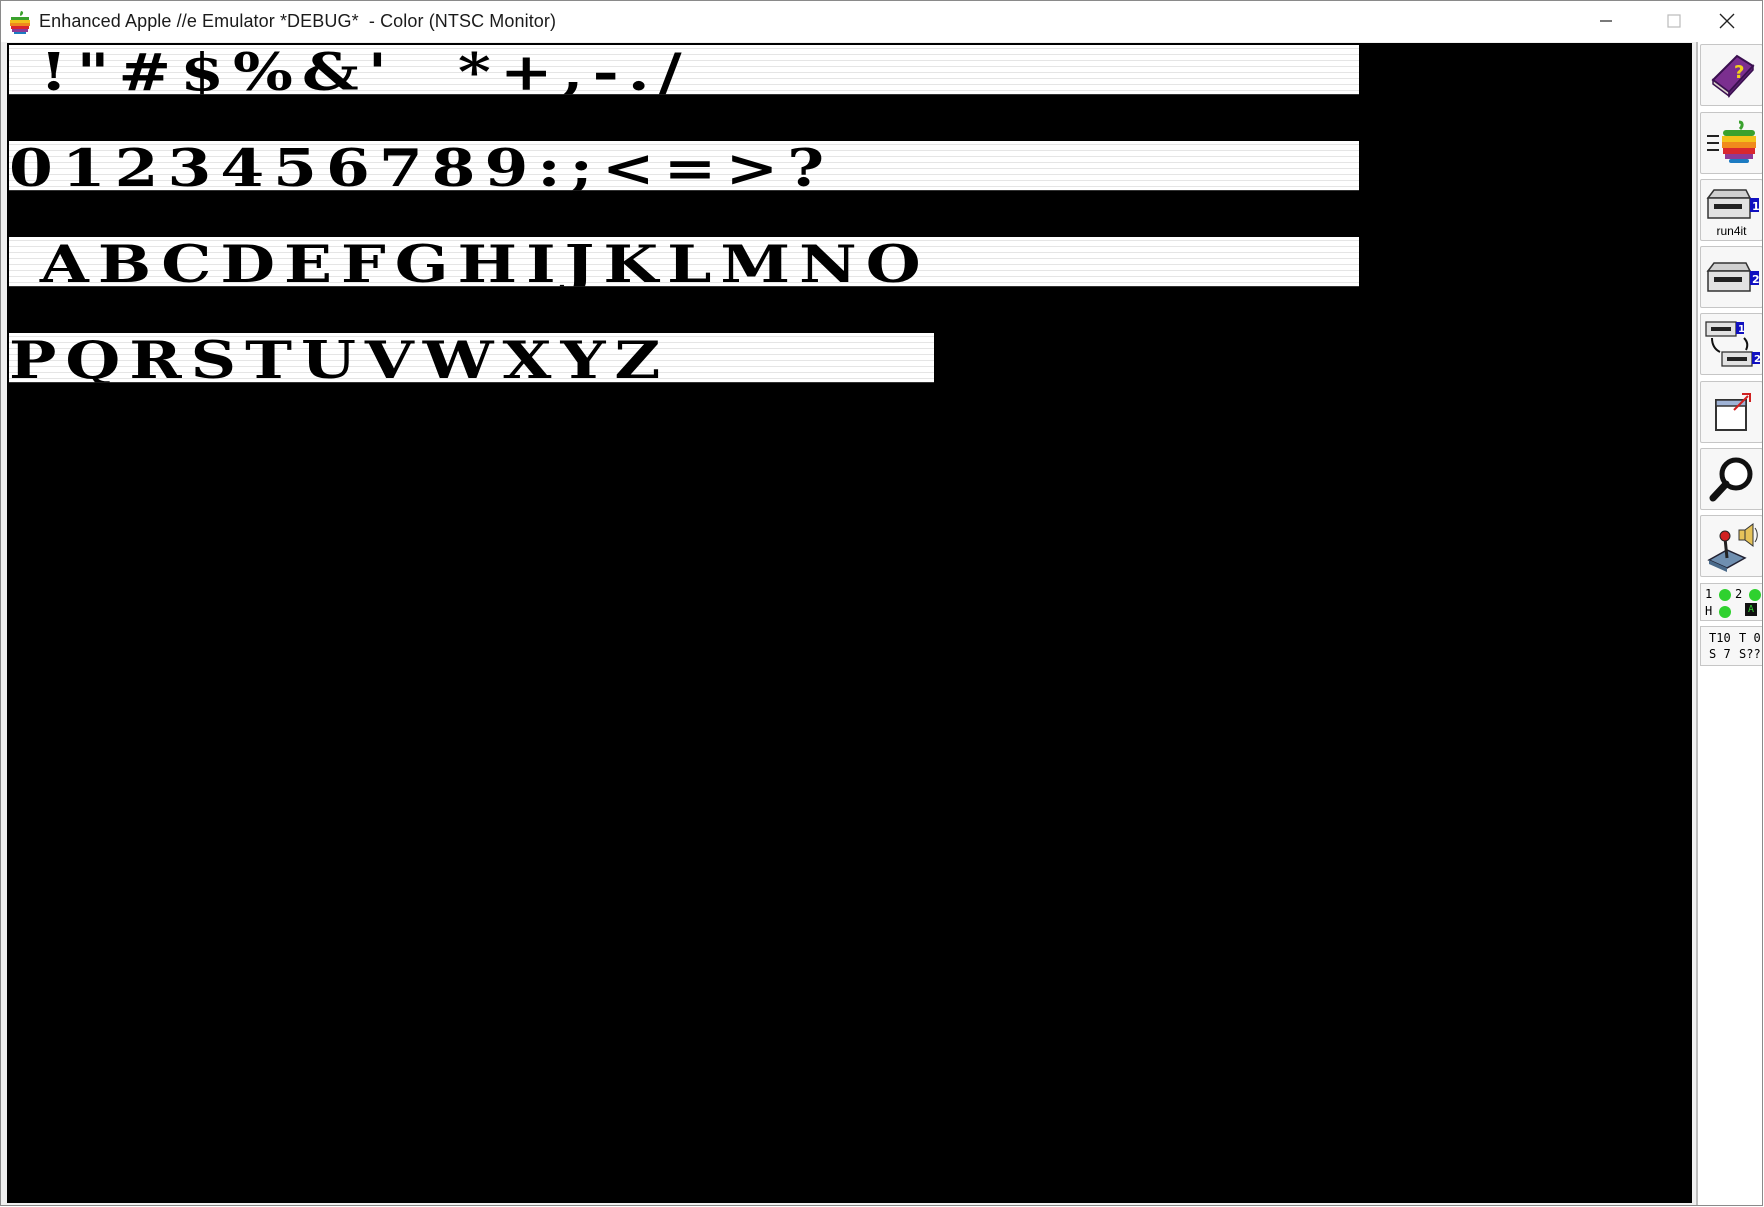 This screenshot has height=1207, width=1764. Describe the element at coordinates (1755, 594) in the screenshot. I see `drive2-led` at that location.